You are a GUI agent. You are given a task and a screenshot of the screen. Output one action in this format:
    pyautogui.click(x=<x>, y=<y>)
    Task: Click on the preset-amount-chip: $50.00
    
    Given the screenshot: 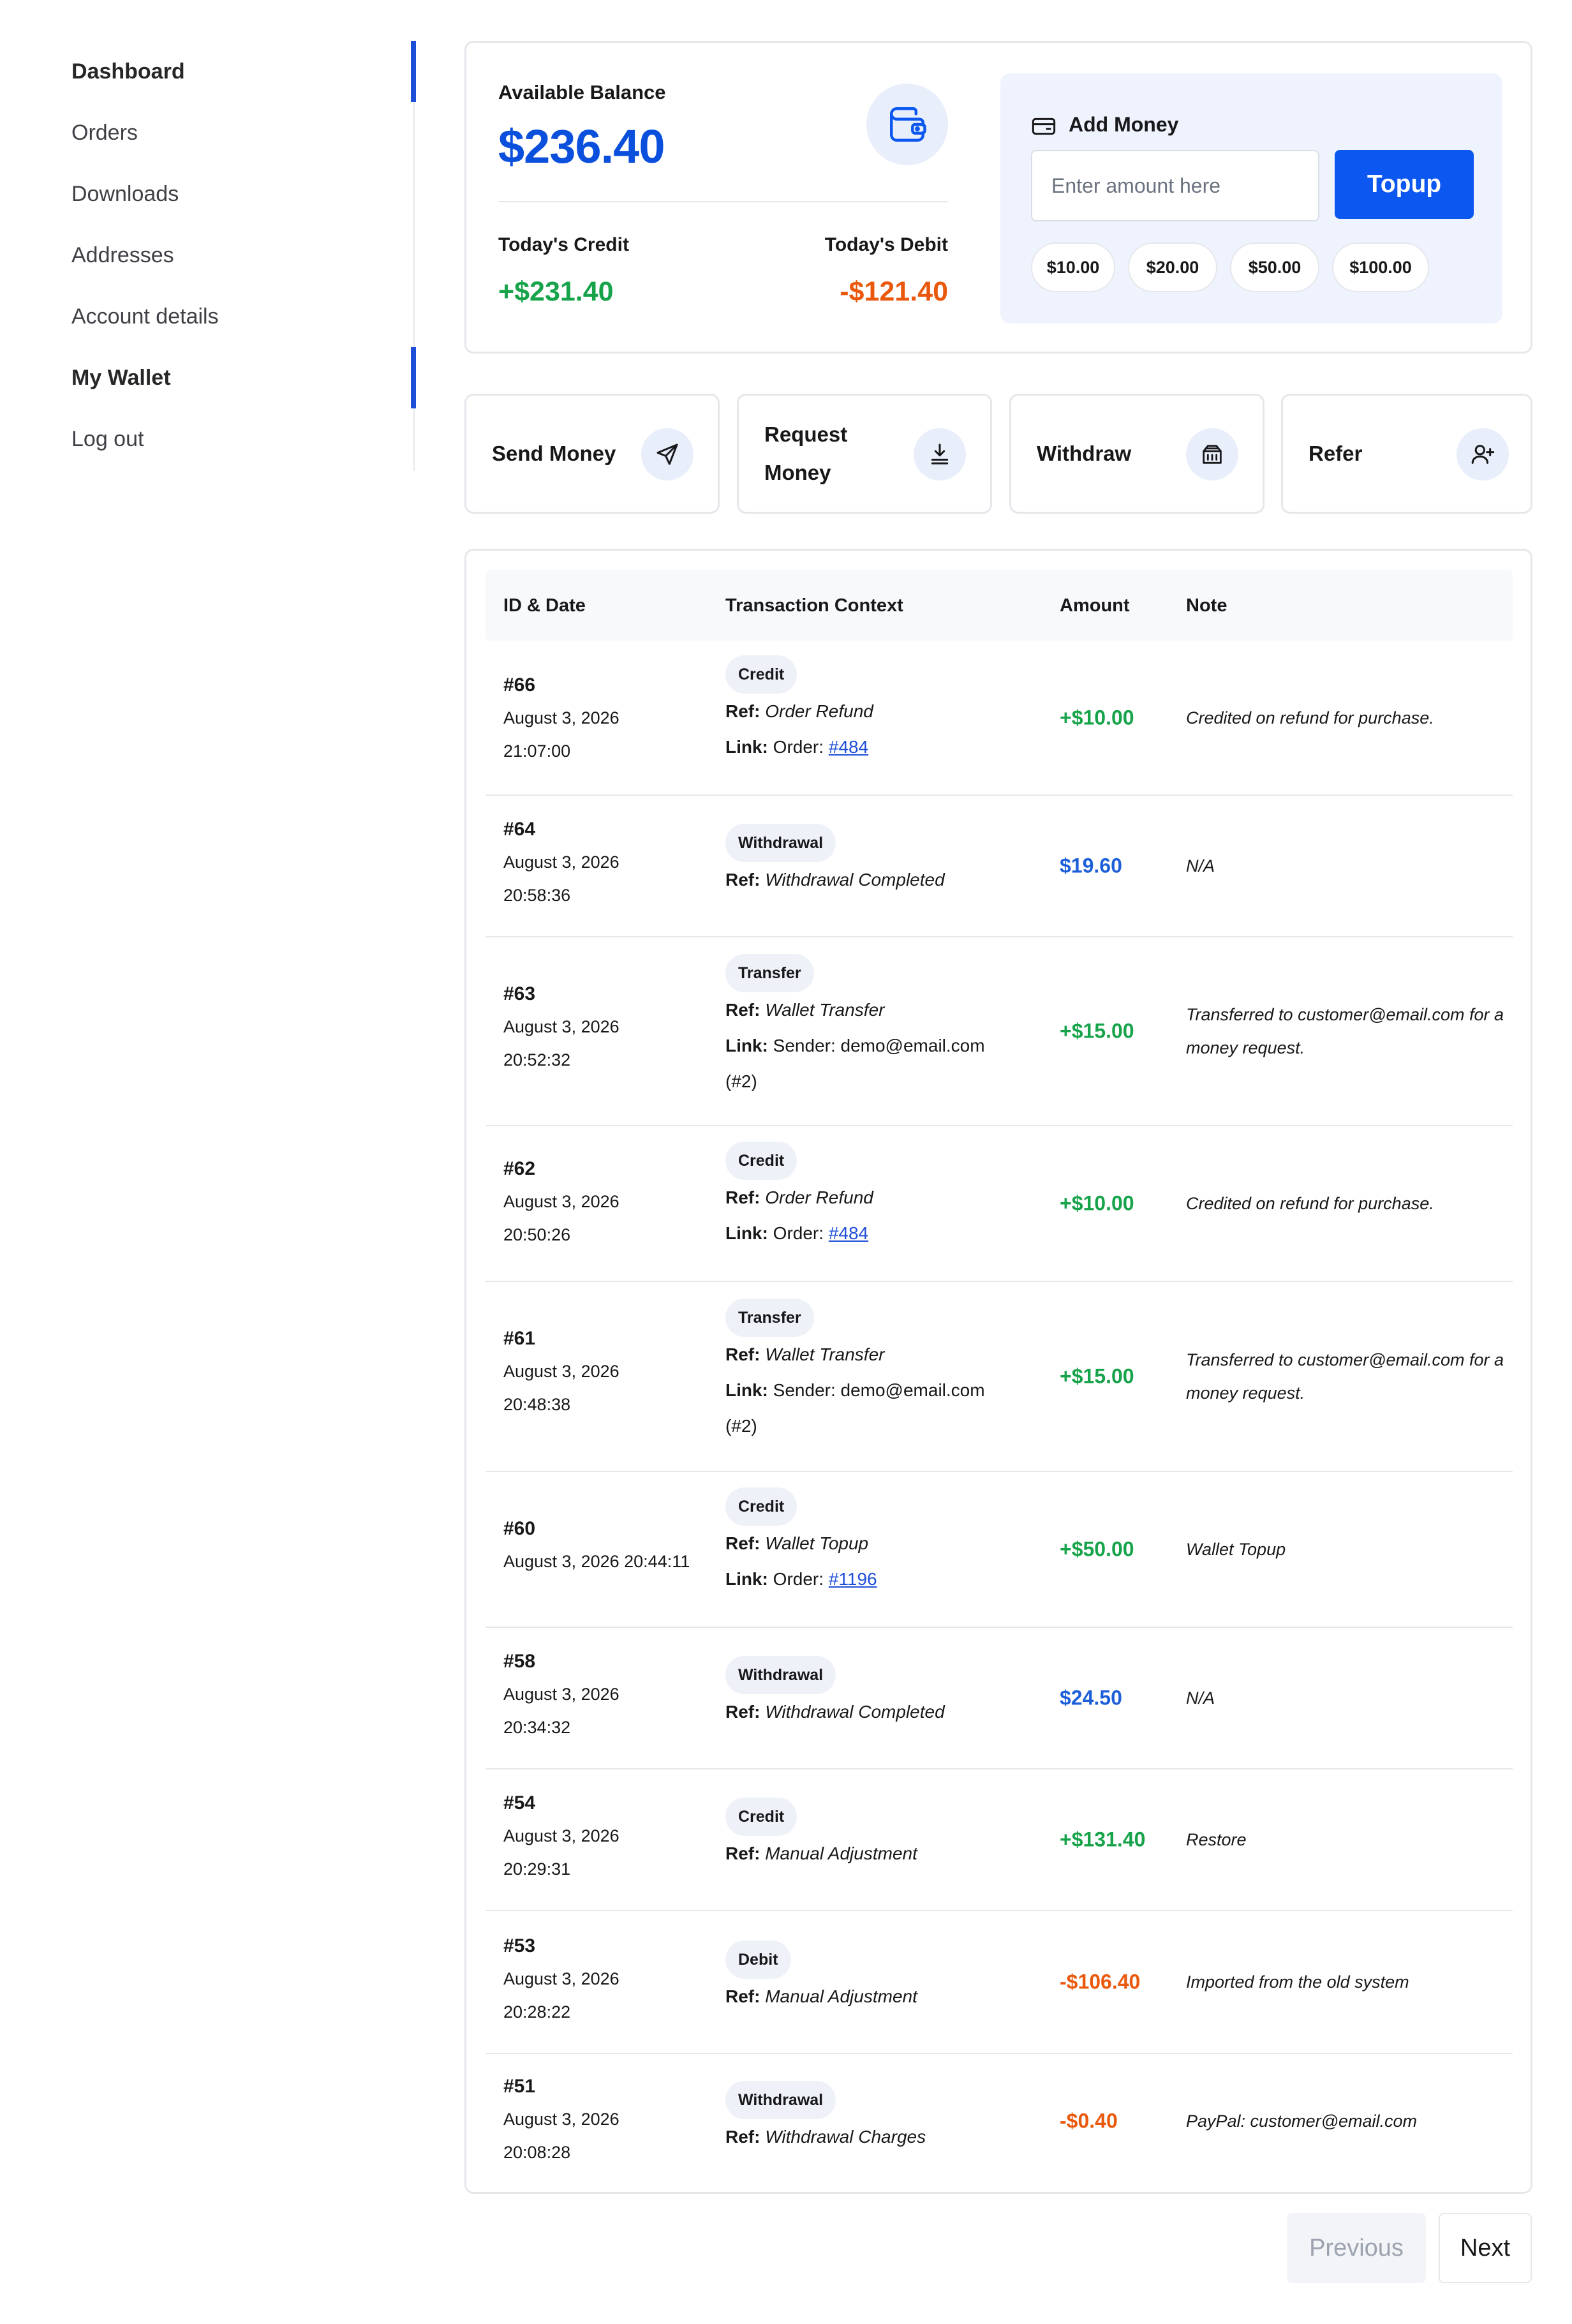 What is the action you would take?
    pyautogui.click(x=1274, y=267)
    